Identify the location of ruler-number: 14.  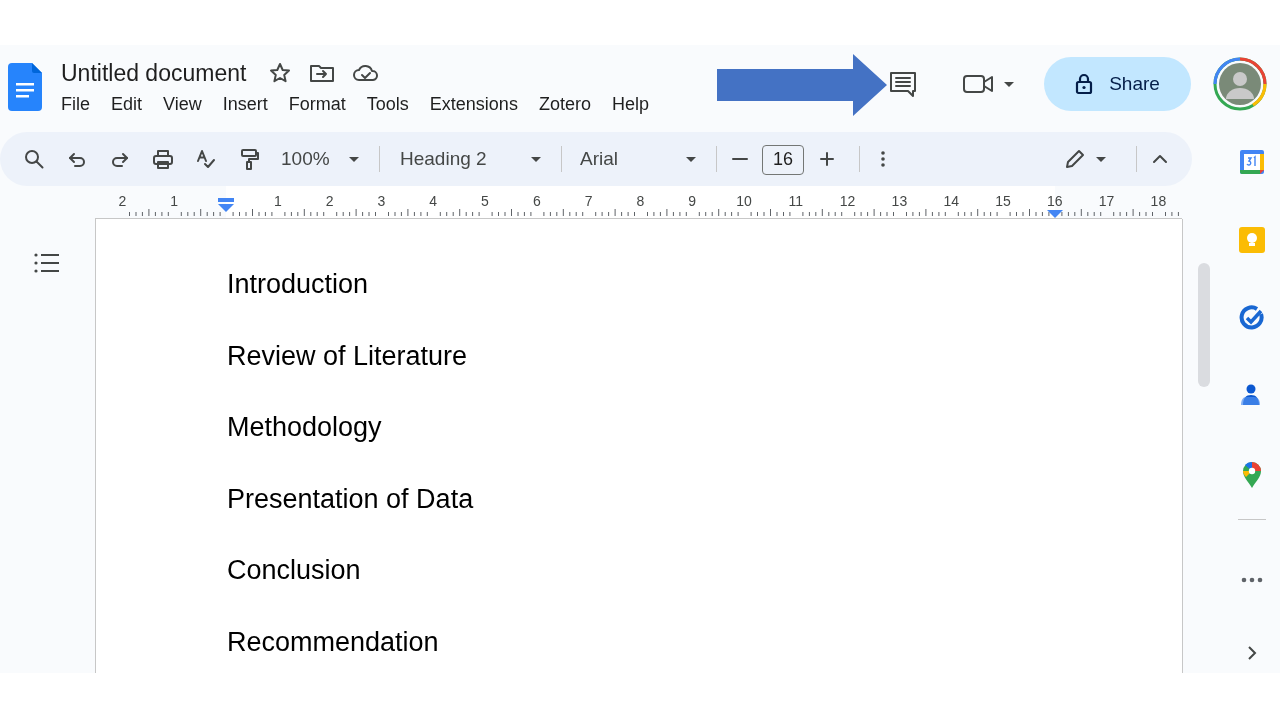
(951, 201).